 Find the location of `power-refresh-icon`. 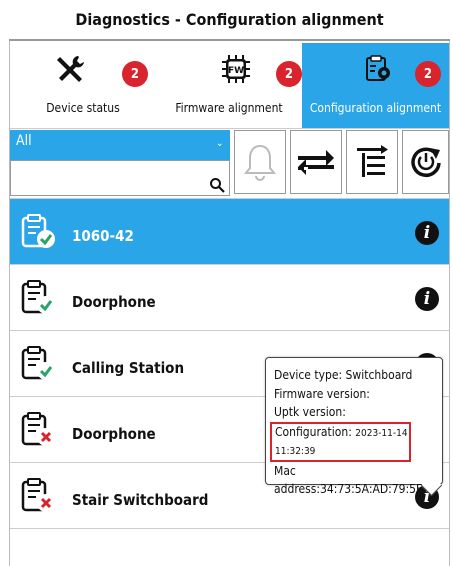

power-refresh-icon is located at coordinates (425, 162).